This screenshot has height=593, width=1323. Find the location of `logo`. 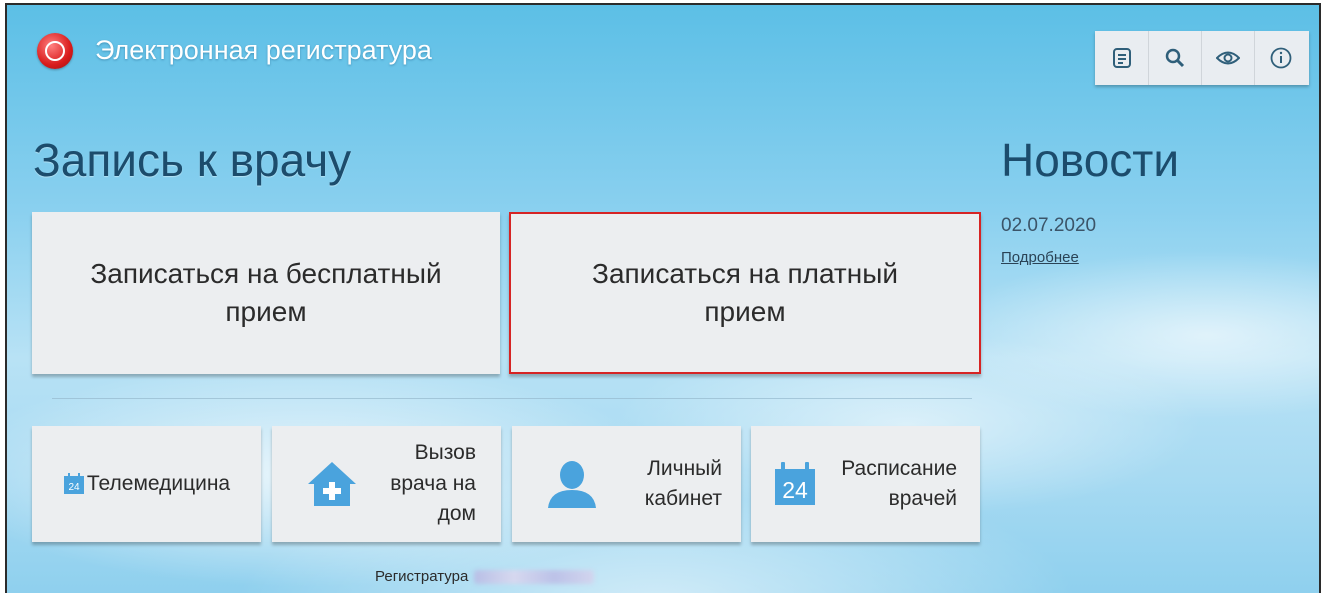

logo is located at coordinates (55, 51).